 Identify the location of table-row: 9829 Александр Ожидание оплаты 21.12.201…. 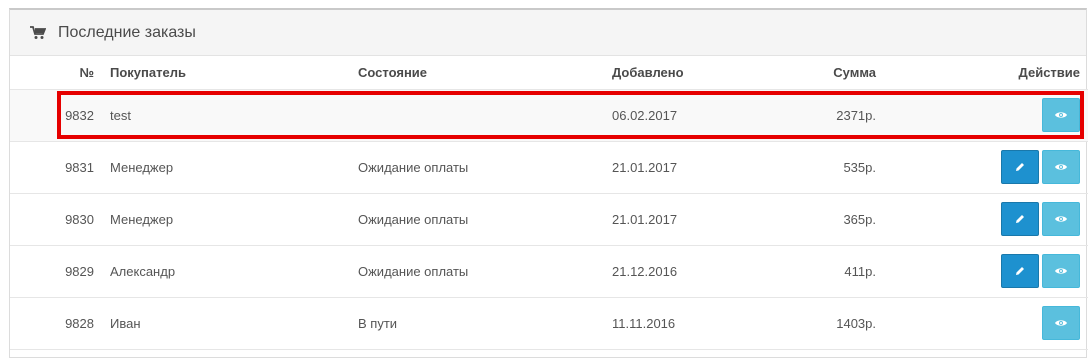
(549, 271).